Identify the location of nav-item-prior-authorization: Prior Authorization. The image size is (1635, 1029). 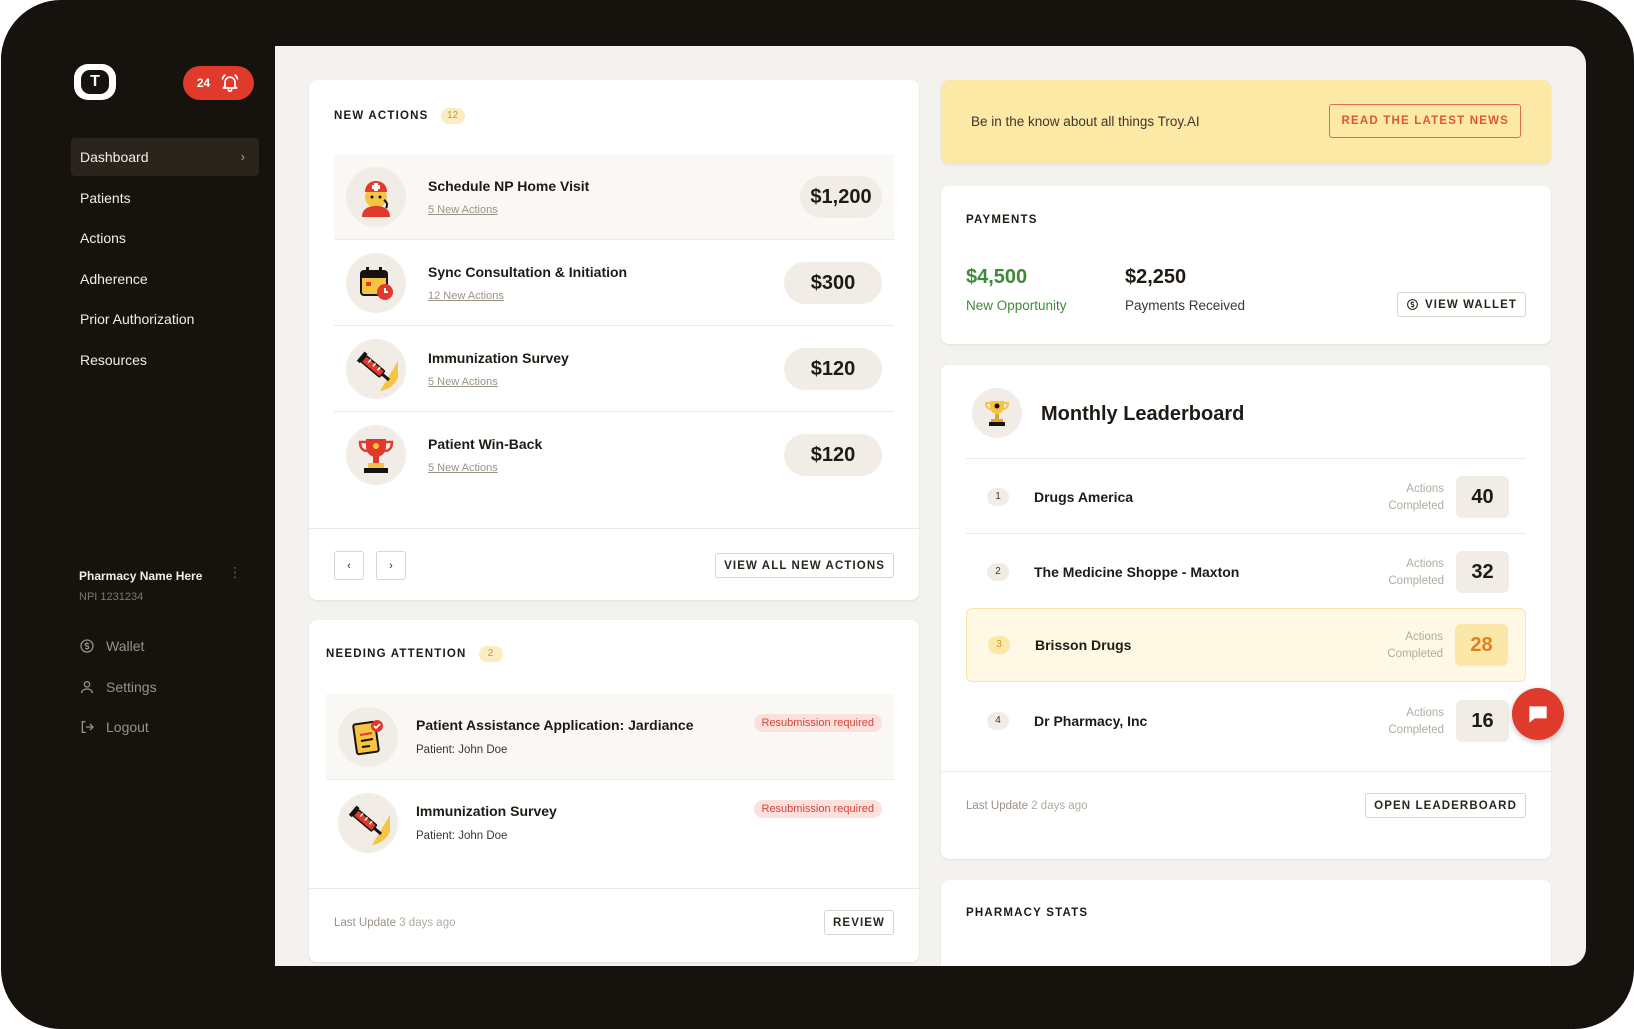
(165, 319).